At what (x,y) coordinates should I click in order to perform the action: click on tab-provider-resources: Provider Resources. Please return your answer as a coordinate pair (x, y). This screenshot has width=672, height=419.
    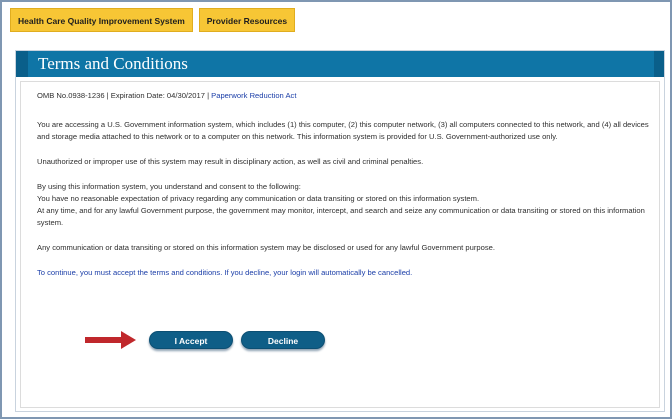
    Looking at the image, I should click on (247, 20).